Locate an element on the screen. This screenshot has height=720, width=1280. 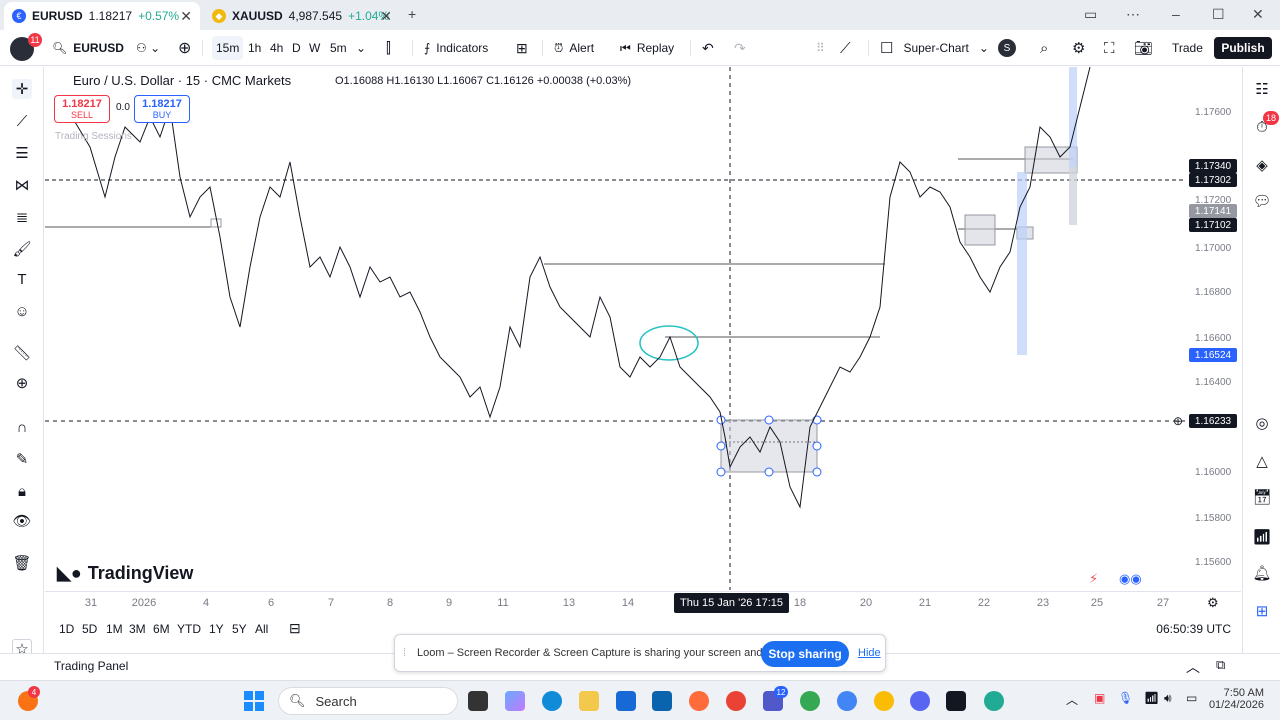
sell-button: 1.18217 SELL is located at coordinates (82, 109).